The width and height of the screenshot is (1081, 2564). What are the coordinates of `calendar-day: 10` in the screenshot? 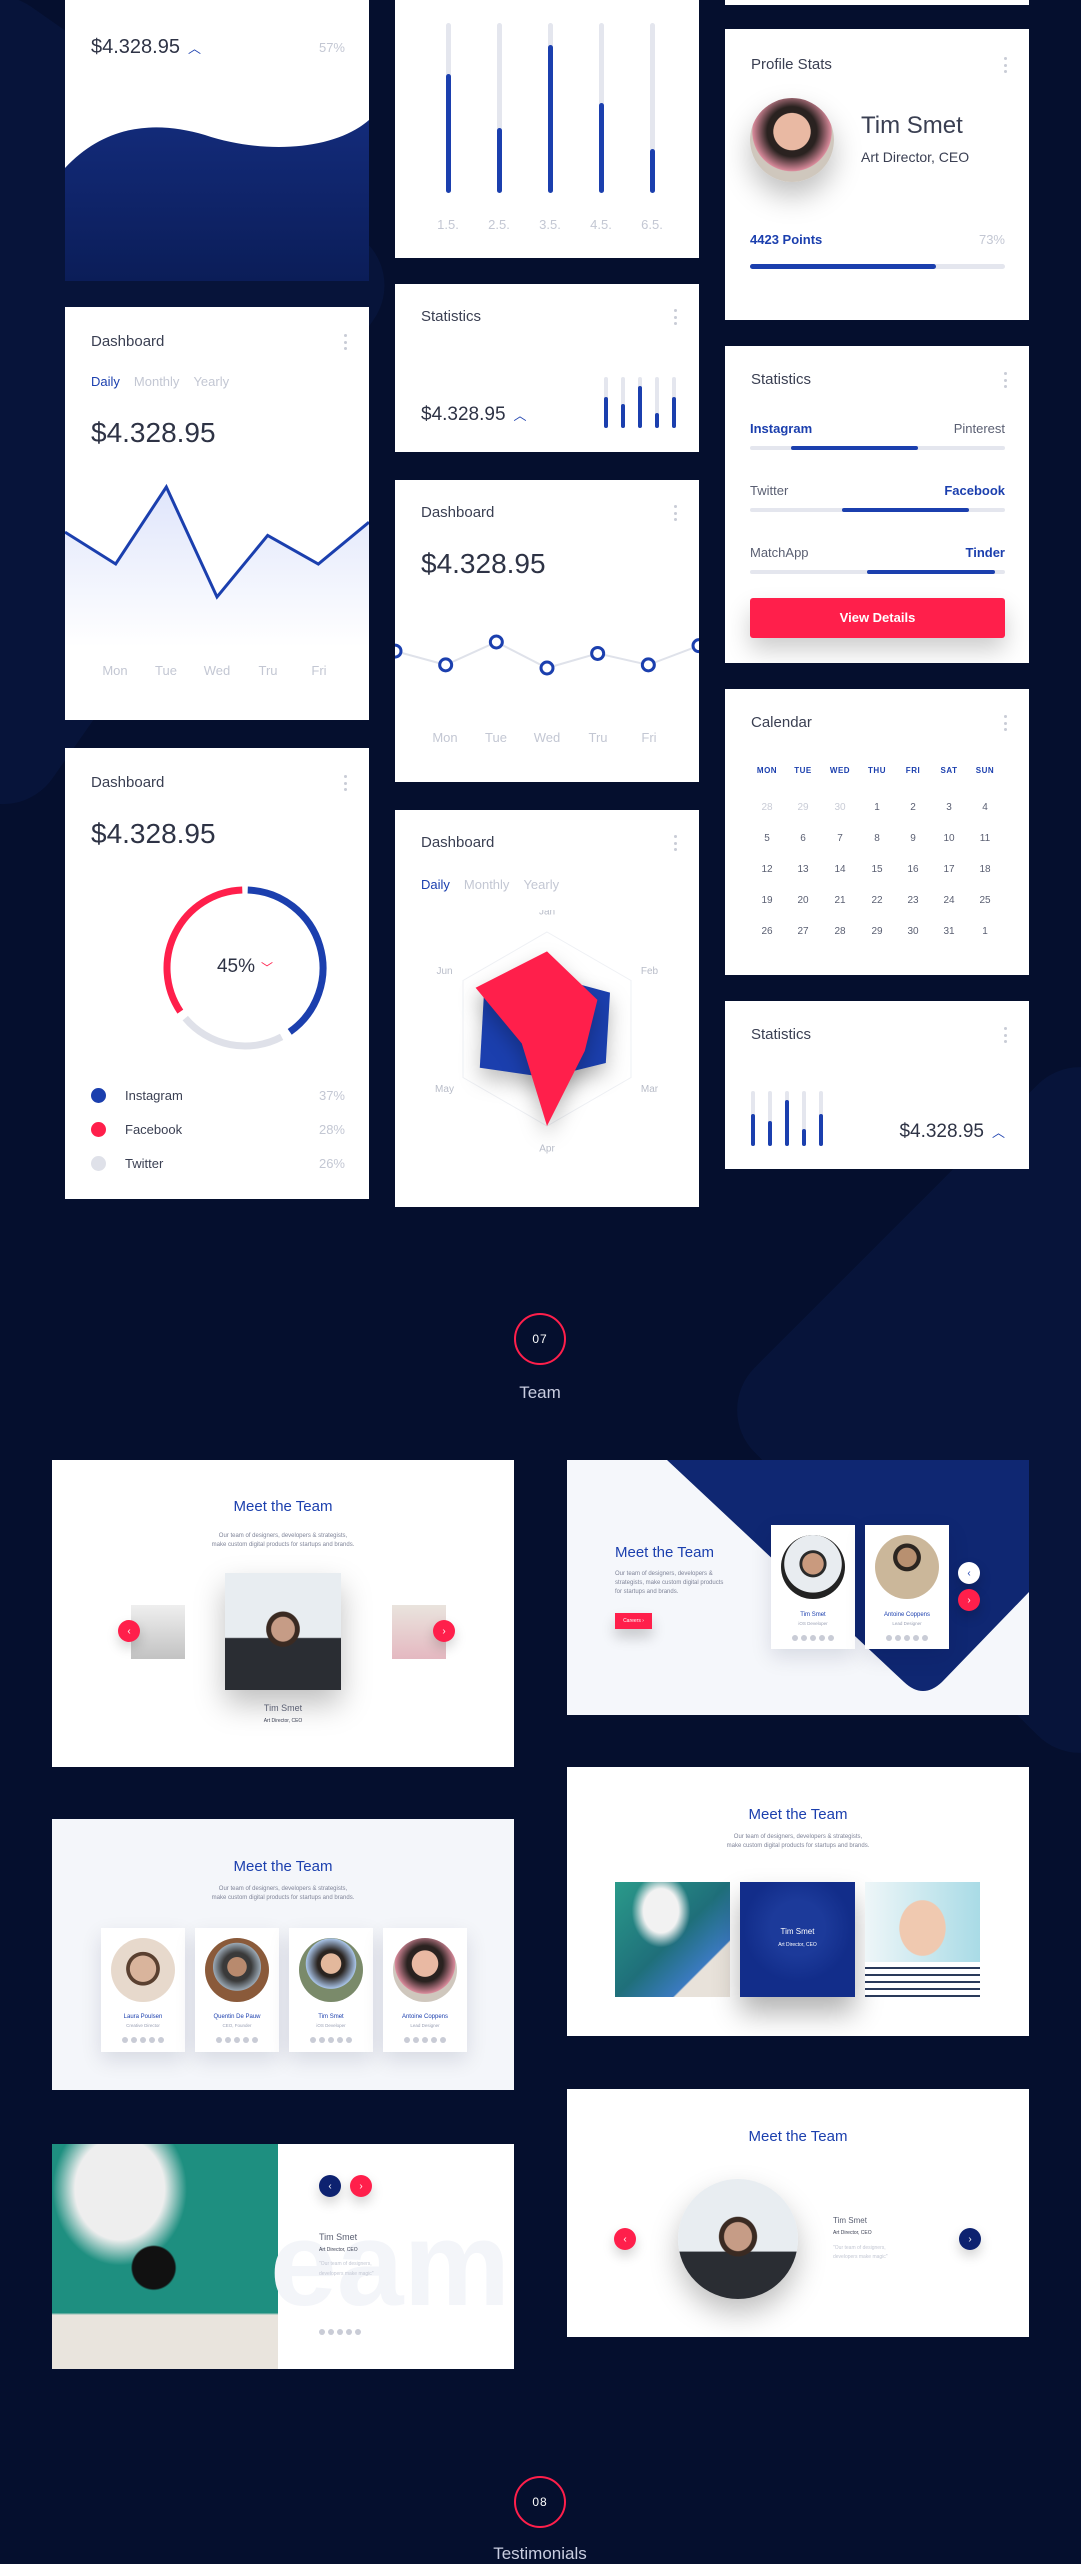 It's located at (948, 838).